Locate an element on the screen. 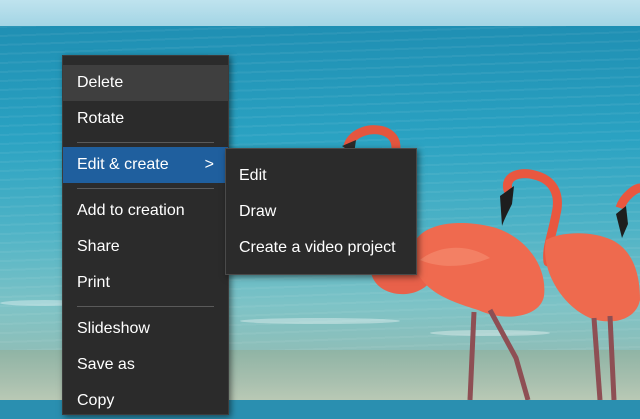 The image size is (640, 419). submenu-item-label: Edit is located at coordinates (253, 175).